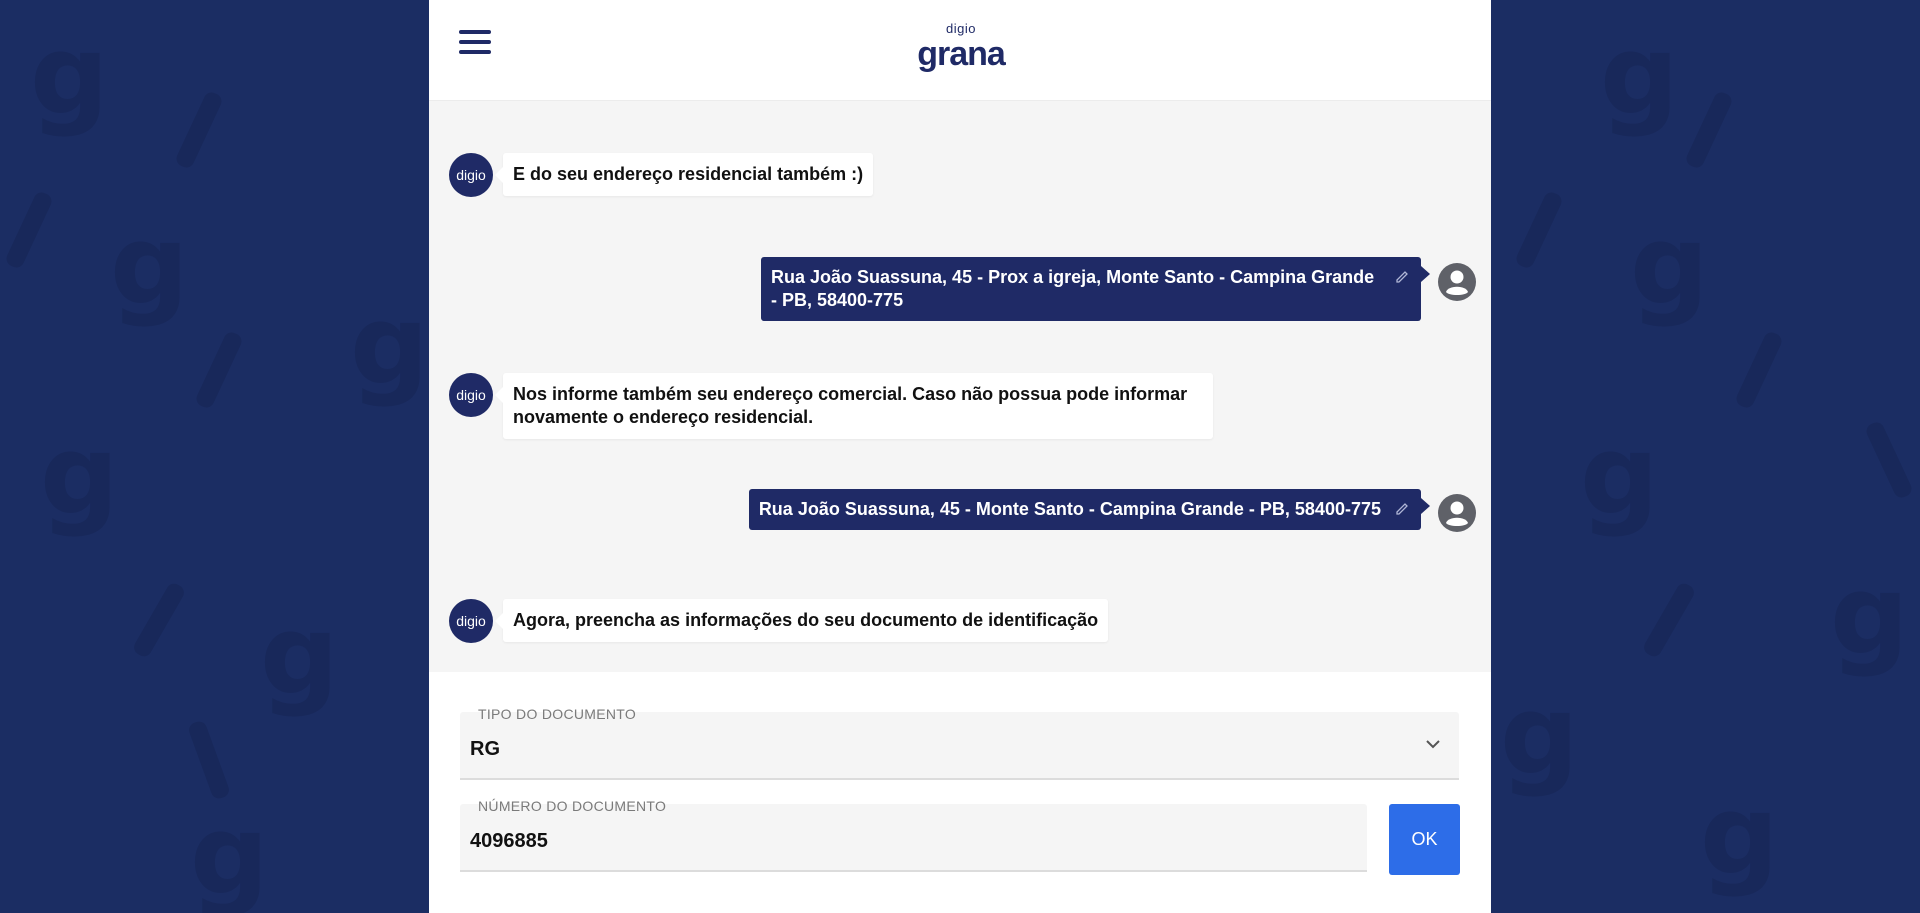  What do you see at coordinates (1424, 839) in the screenshot?
I see `ok-button: OK` at bounding box center [1424, 839].